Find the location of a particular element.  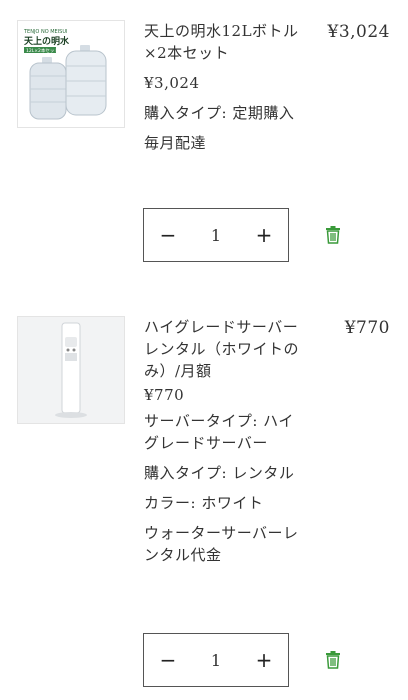

product-delivery: 毎月配達 is located at coordinates (175, 143).